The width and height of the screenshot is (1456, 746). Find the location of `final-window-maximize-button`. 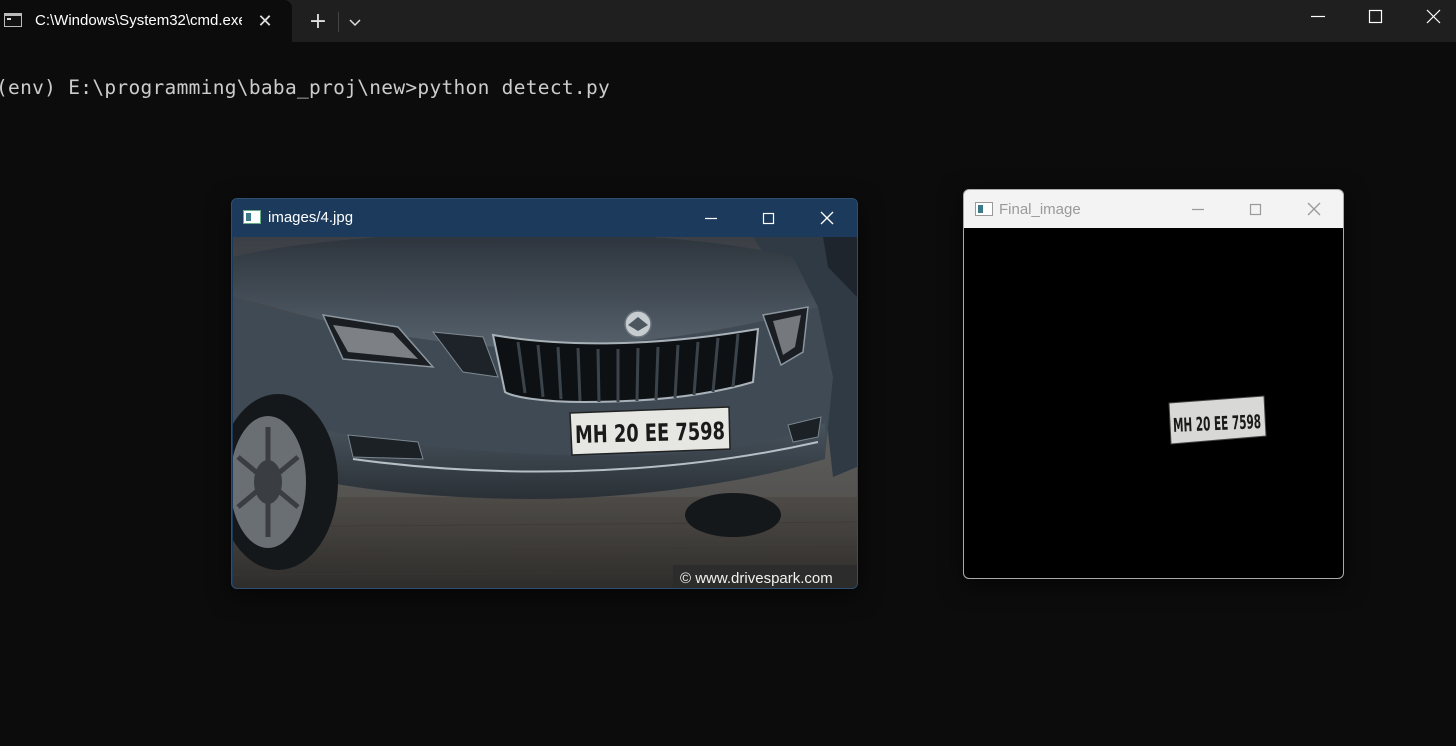

final-window-maximize-button is located at coordinates (1256, 209).